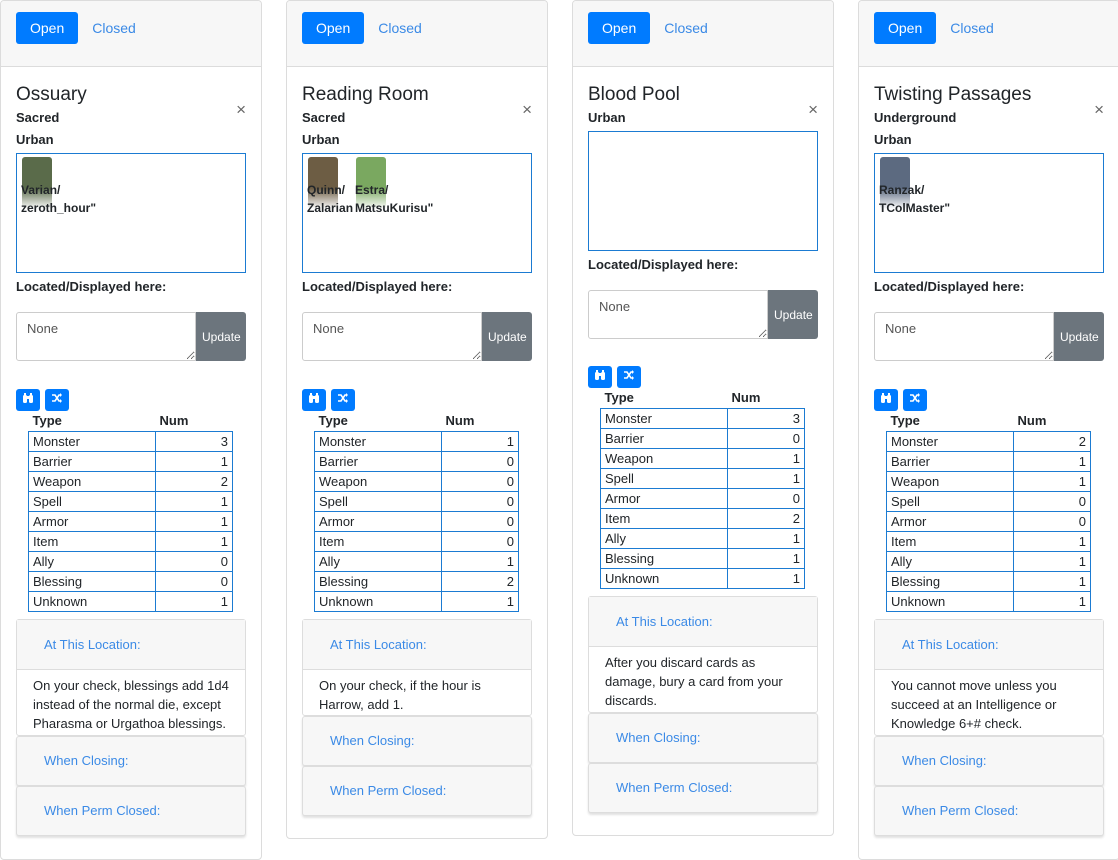 This screenshot has width=1118, height=860. Describe the element at coordinates (393, 186) in the screenshot. I see `character-token: Estra/MatsuKurisu"` at that location.